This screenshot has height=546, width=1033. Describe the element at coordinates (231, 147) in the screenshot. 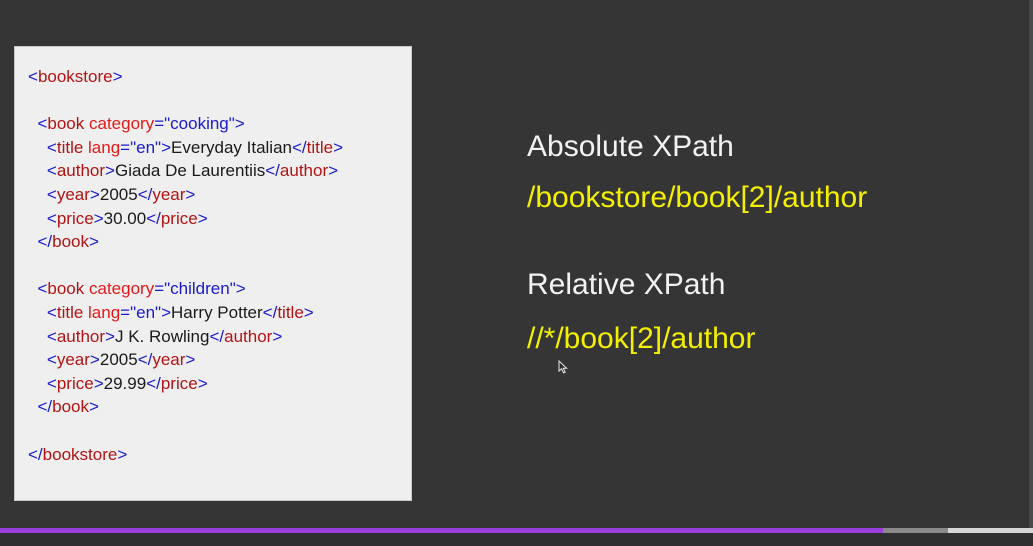

I see `xml-token: Everyday Italian` at that location.